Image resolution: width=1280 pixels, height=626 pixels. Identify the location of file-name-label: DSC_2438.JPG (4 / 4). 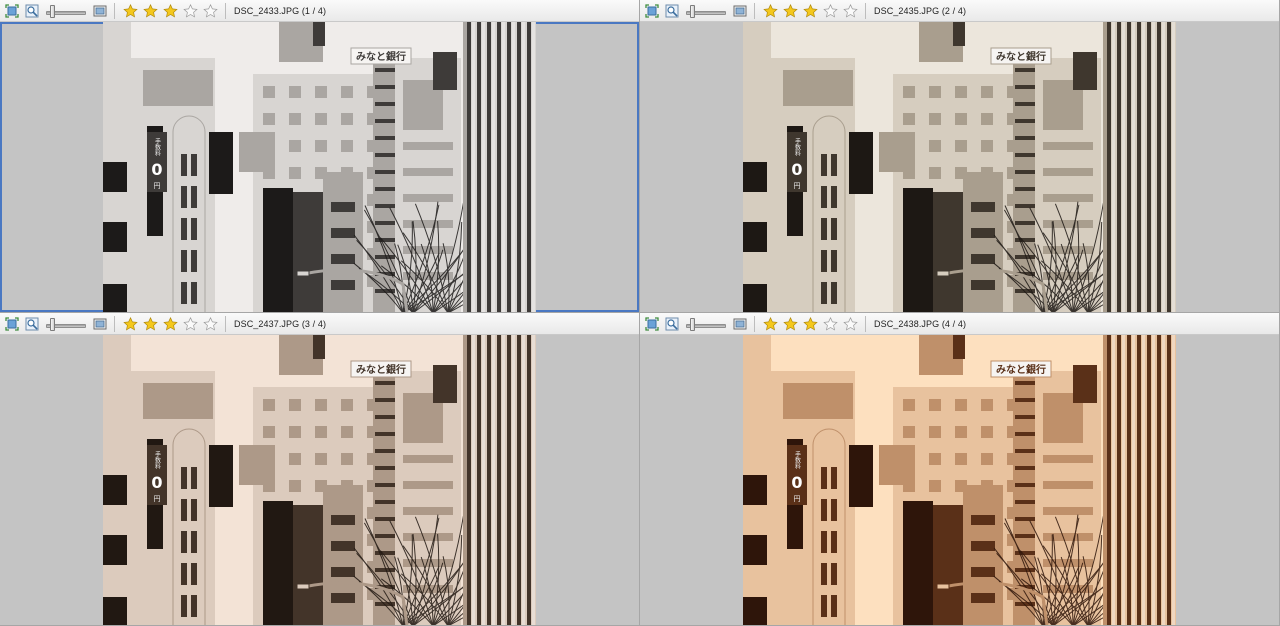
(920, 323).